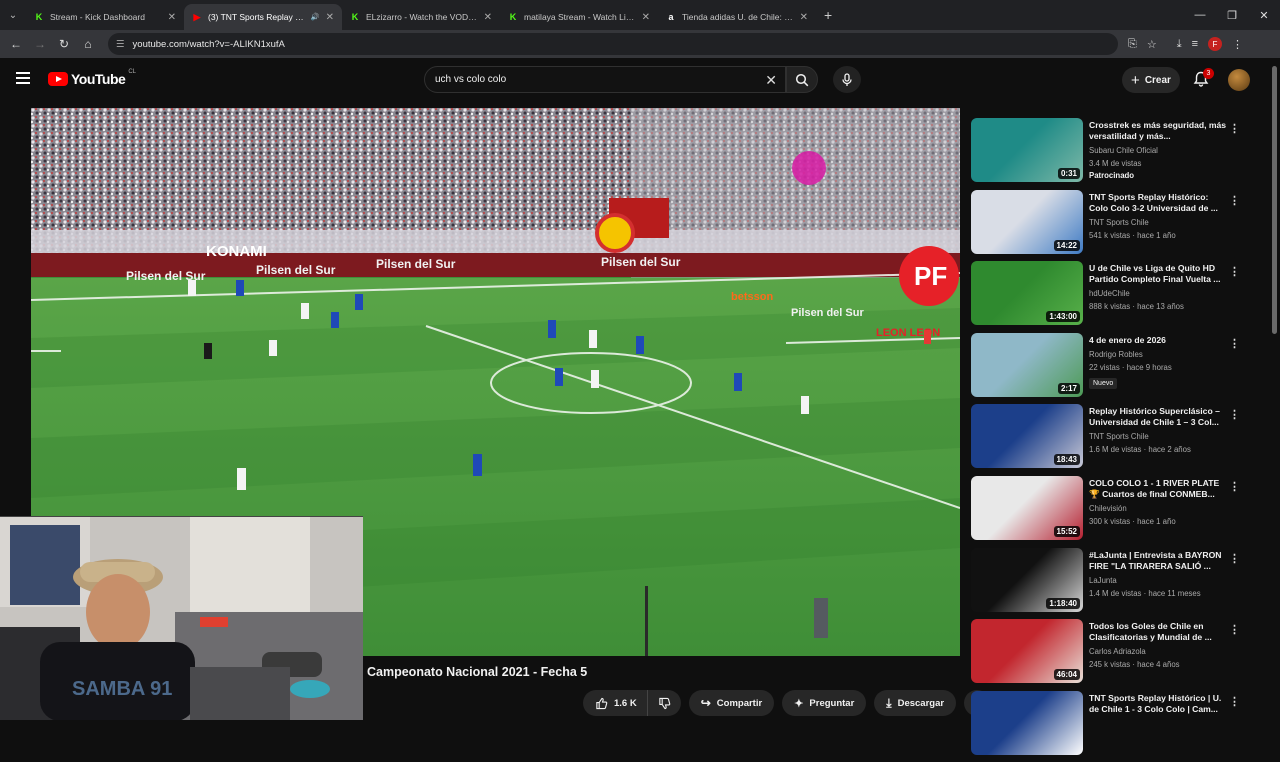 This screenshot has width=1280, height=762. I want to click on like-button: 1.6 K, so click(615, 703).